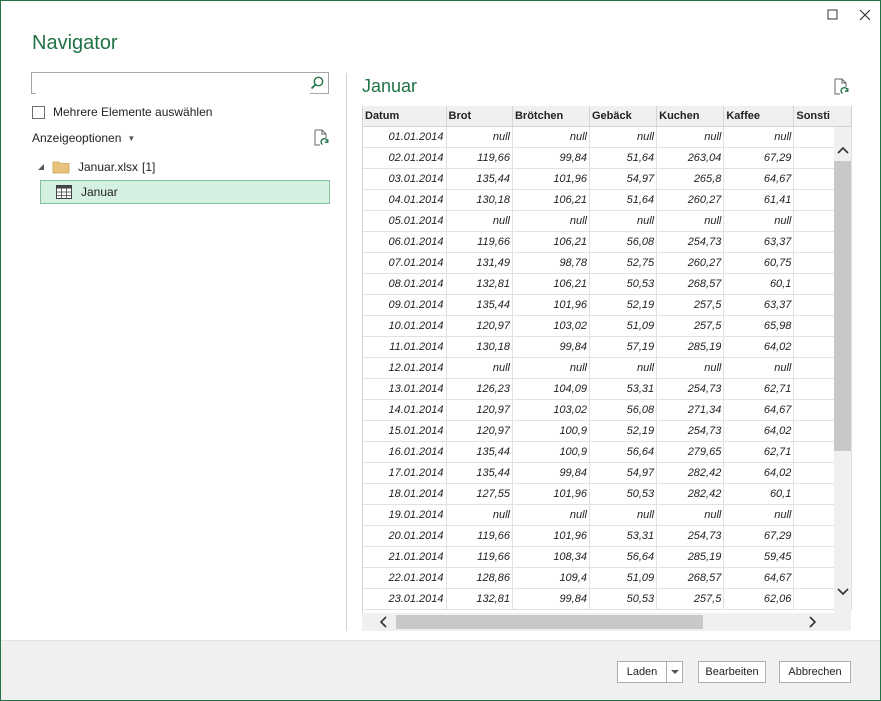  Describe the element at coordinates (822, 116) in the screenshot. I see `column-header: Sonsti` at that location.